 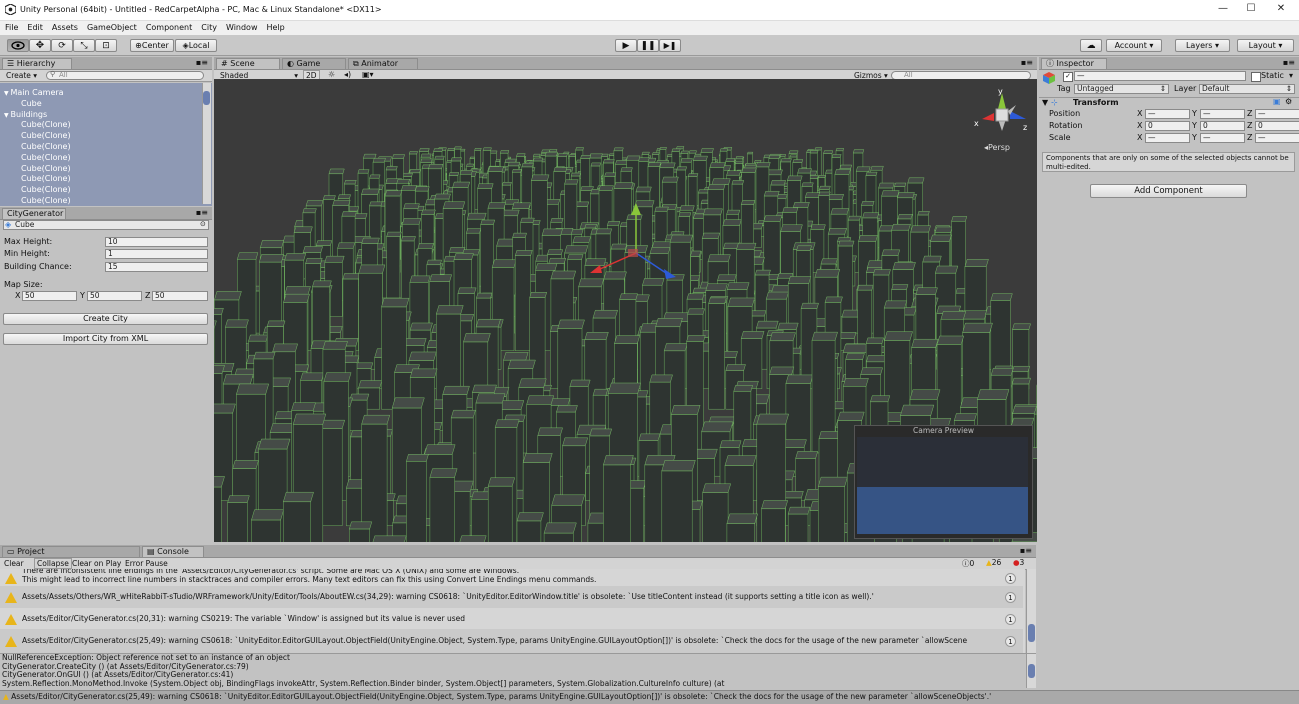 I want to click on scale-z-field: —, so click(x=1277, y=138).